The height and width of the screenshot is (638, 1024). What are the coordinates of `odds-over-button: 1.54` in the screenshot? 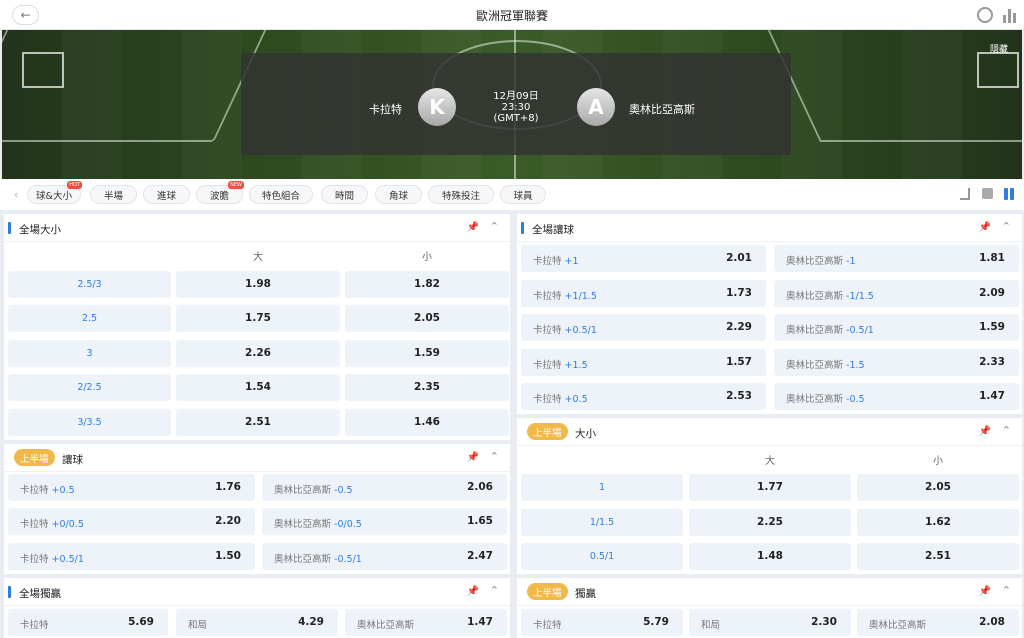 It's located at (258, 387).